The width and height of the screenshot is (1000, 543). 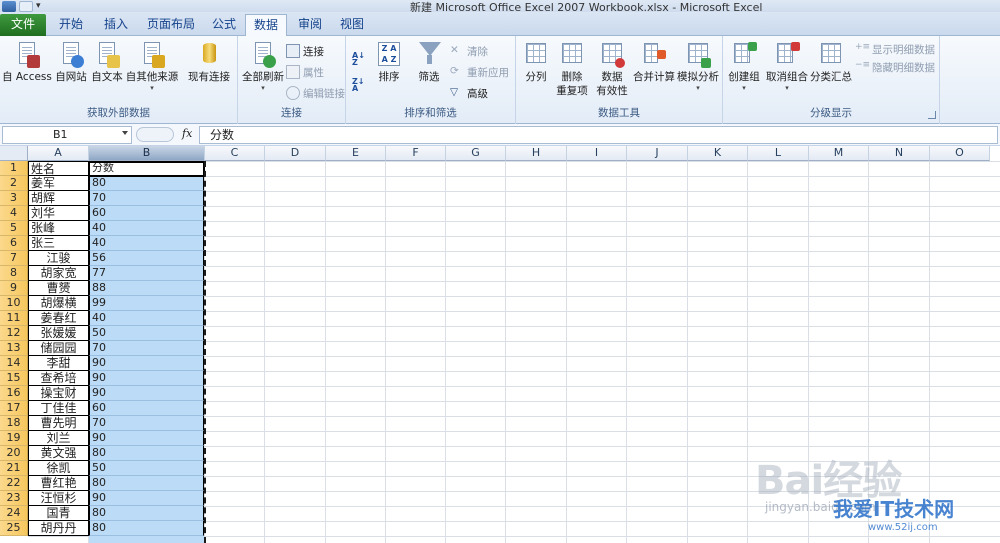 What do you see at coordinates (9, 6) in the screenshot?
I see `save-icon` at bounding box center [9, 6].